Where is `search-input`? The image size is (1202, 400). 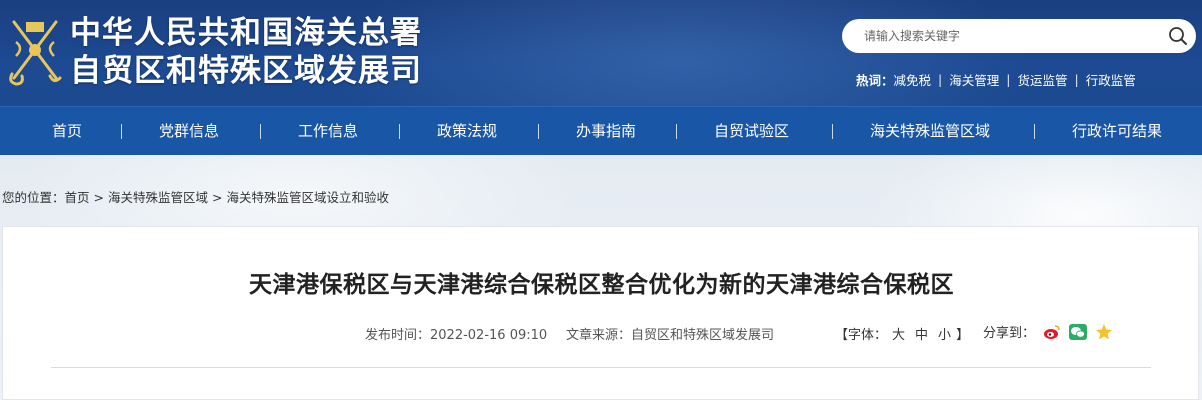 search-input is located at coordinates (1014, 36).